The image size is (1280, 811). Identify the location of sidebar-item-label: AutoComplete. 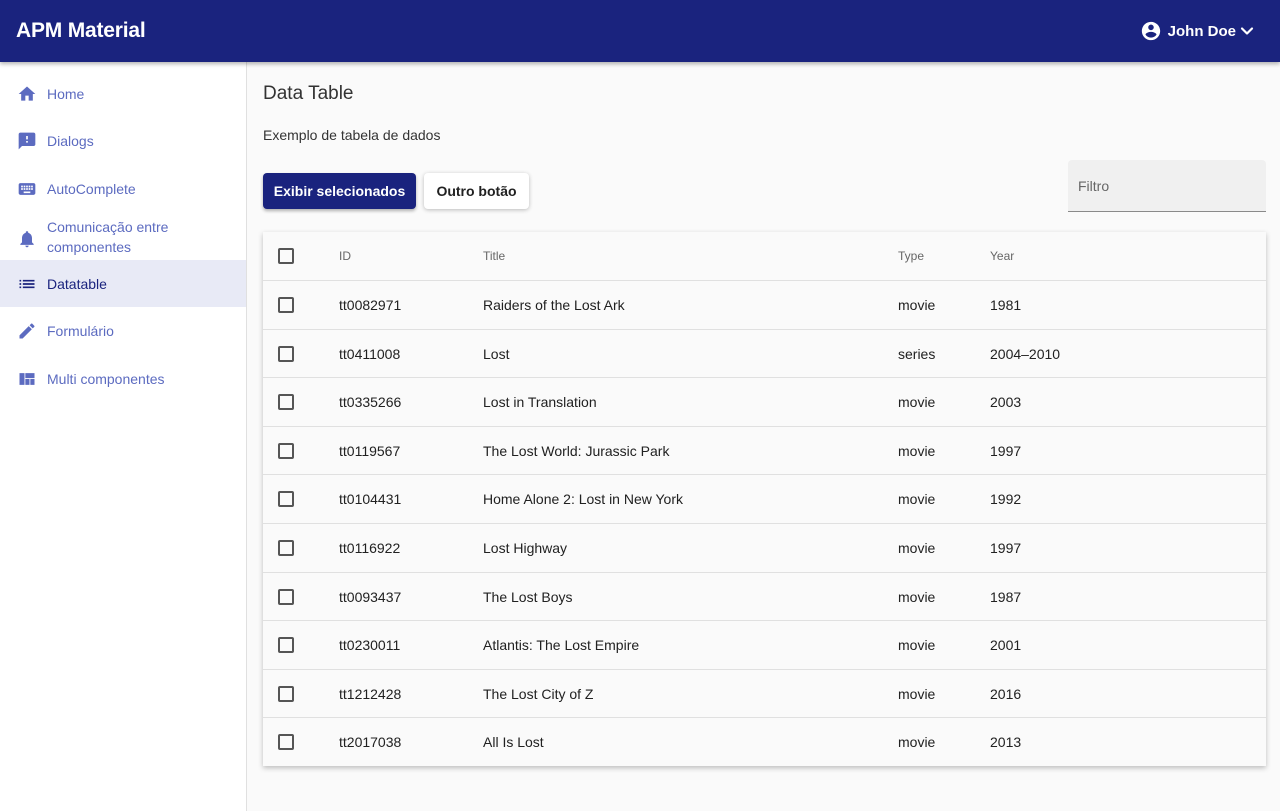
(91, 189).